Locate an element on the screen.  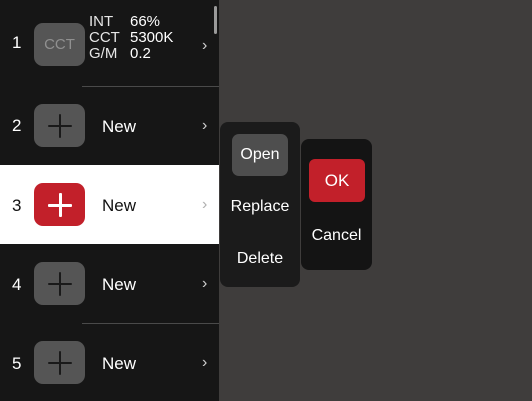
confirm-dialog: OK Cancel is located at coordinates (336, 204).